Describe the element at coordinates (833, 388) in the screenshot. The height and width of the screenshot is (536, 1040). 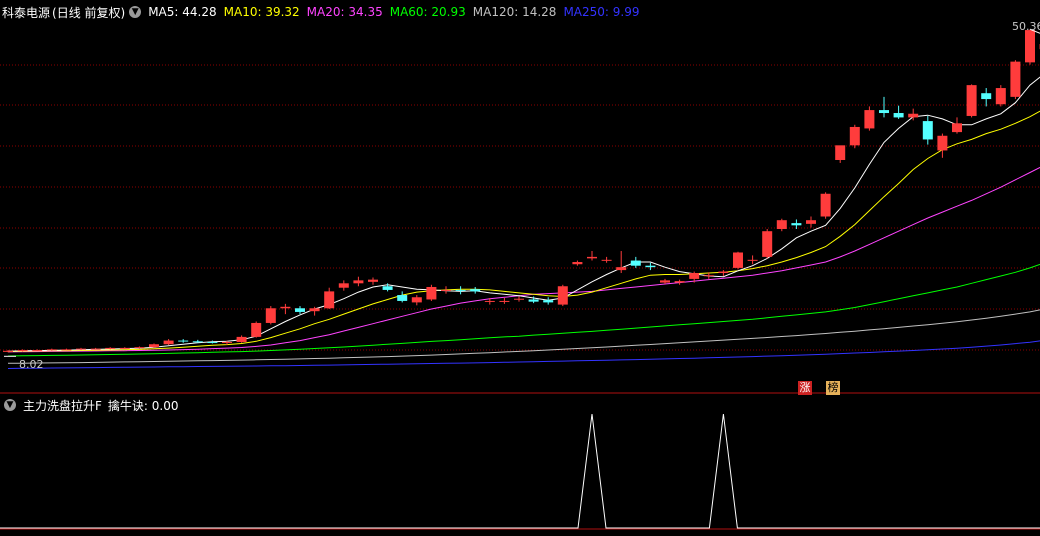
I see `ranking-marker: 榜` at that location.